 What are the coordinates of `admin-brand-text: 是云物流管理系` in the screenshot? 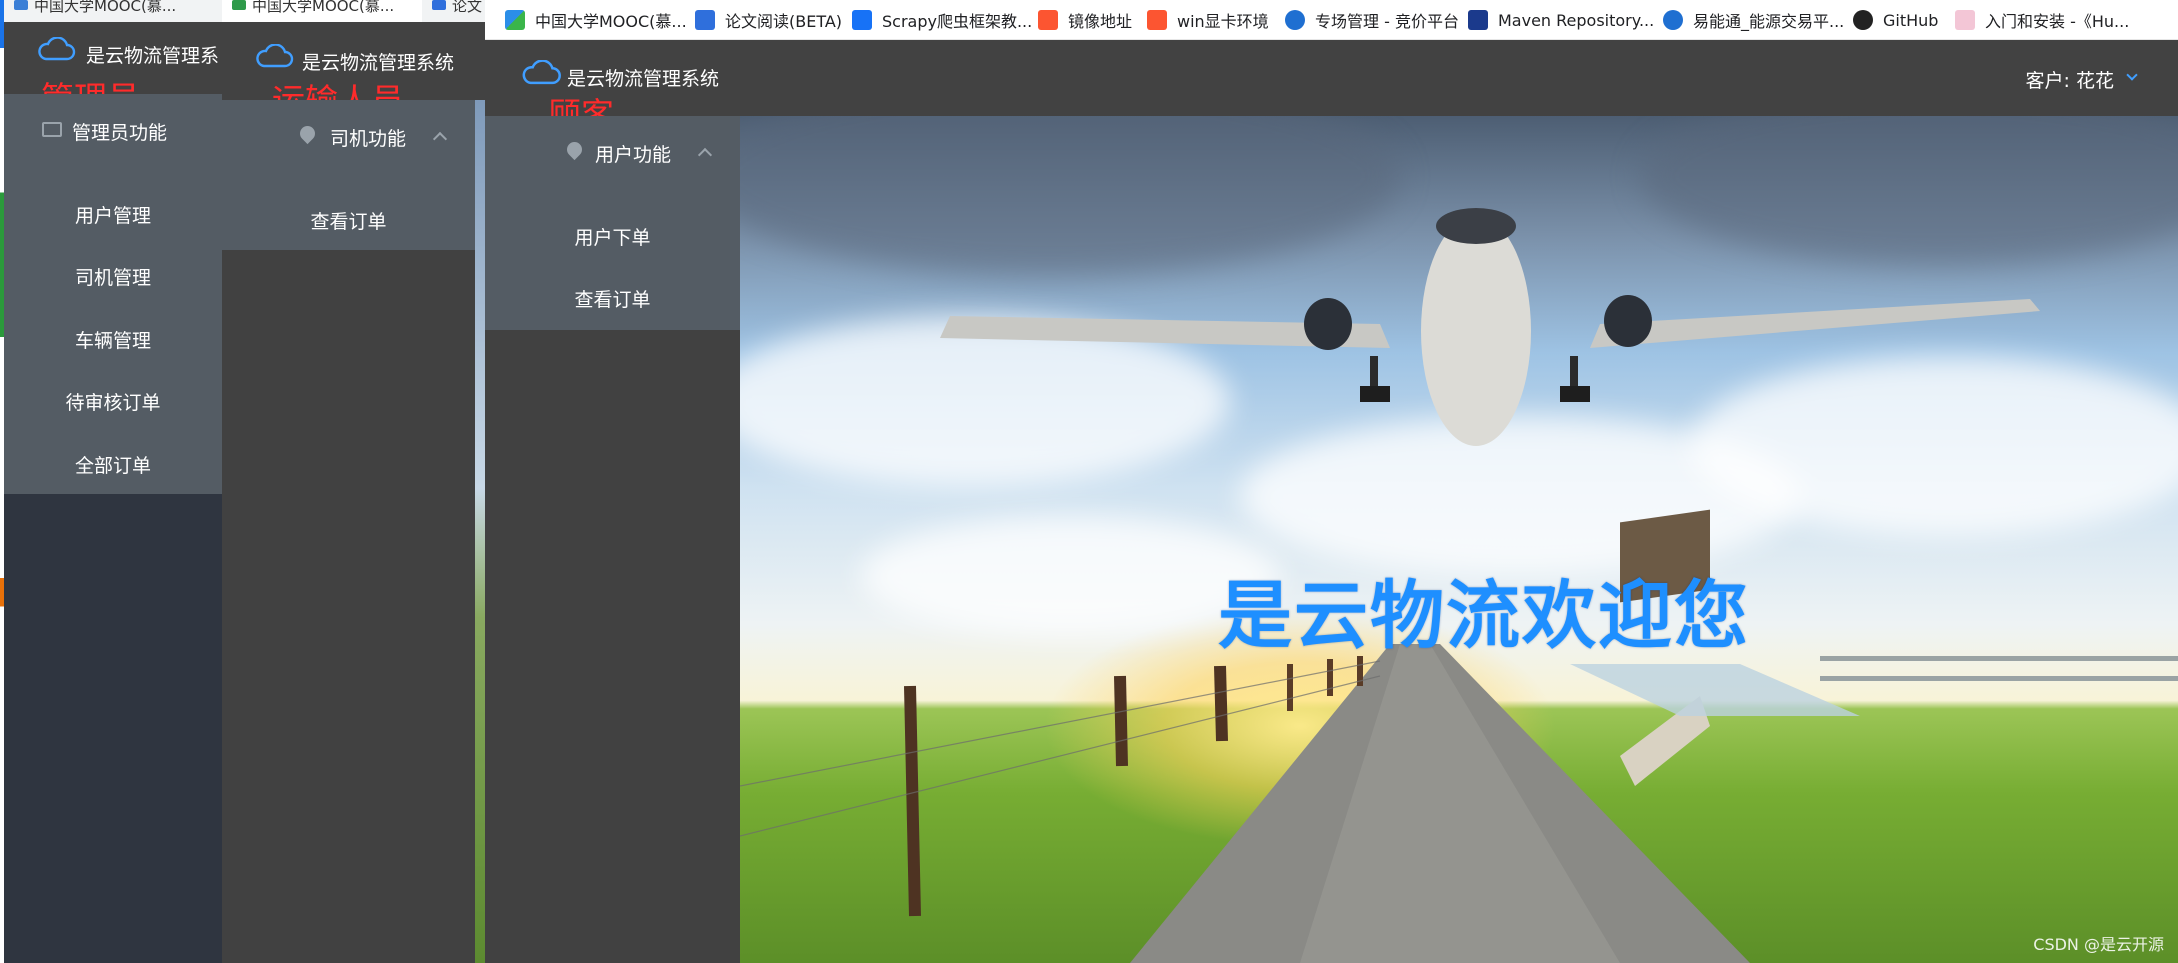 It's located at (153, 56).